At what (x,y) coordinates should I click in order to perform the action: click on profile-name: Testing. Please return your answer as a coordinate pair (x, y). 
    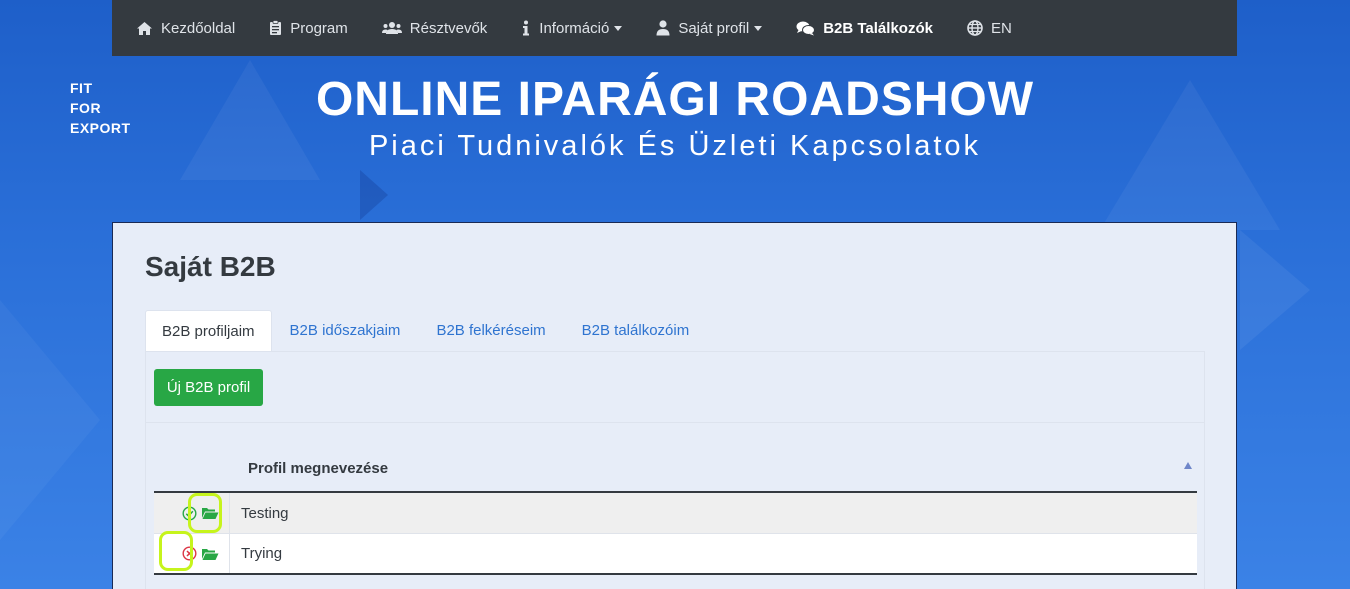
    Looking at the image, I should click on (265, 513).